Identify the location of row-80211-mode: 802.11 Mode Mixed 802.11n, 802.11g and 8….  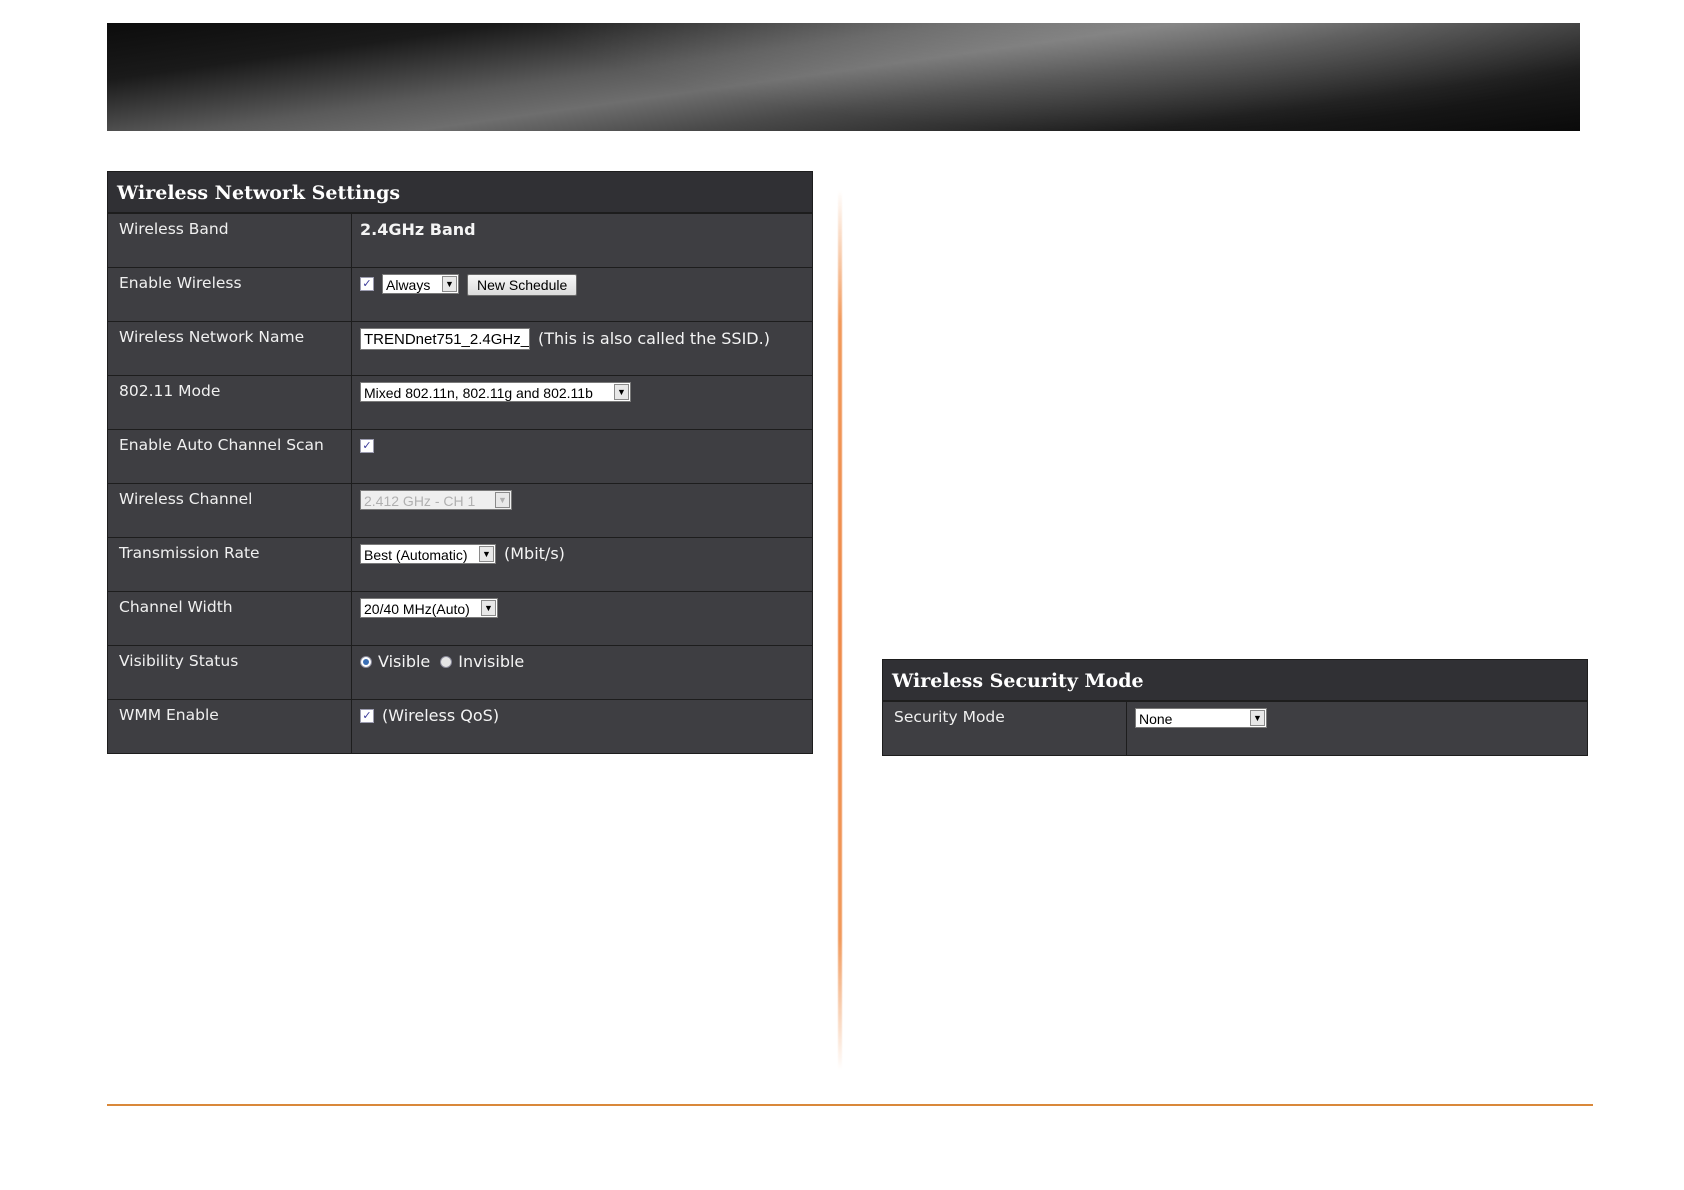
(460, 402).